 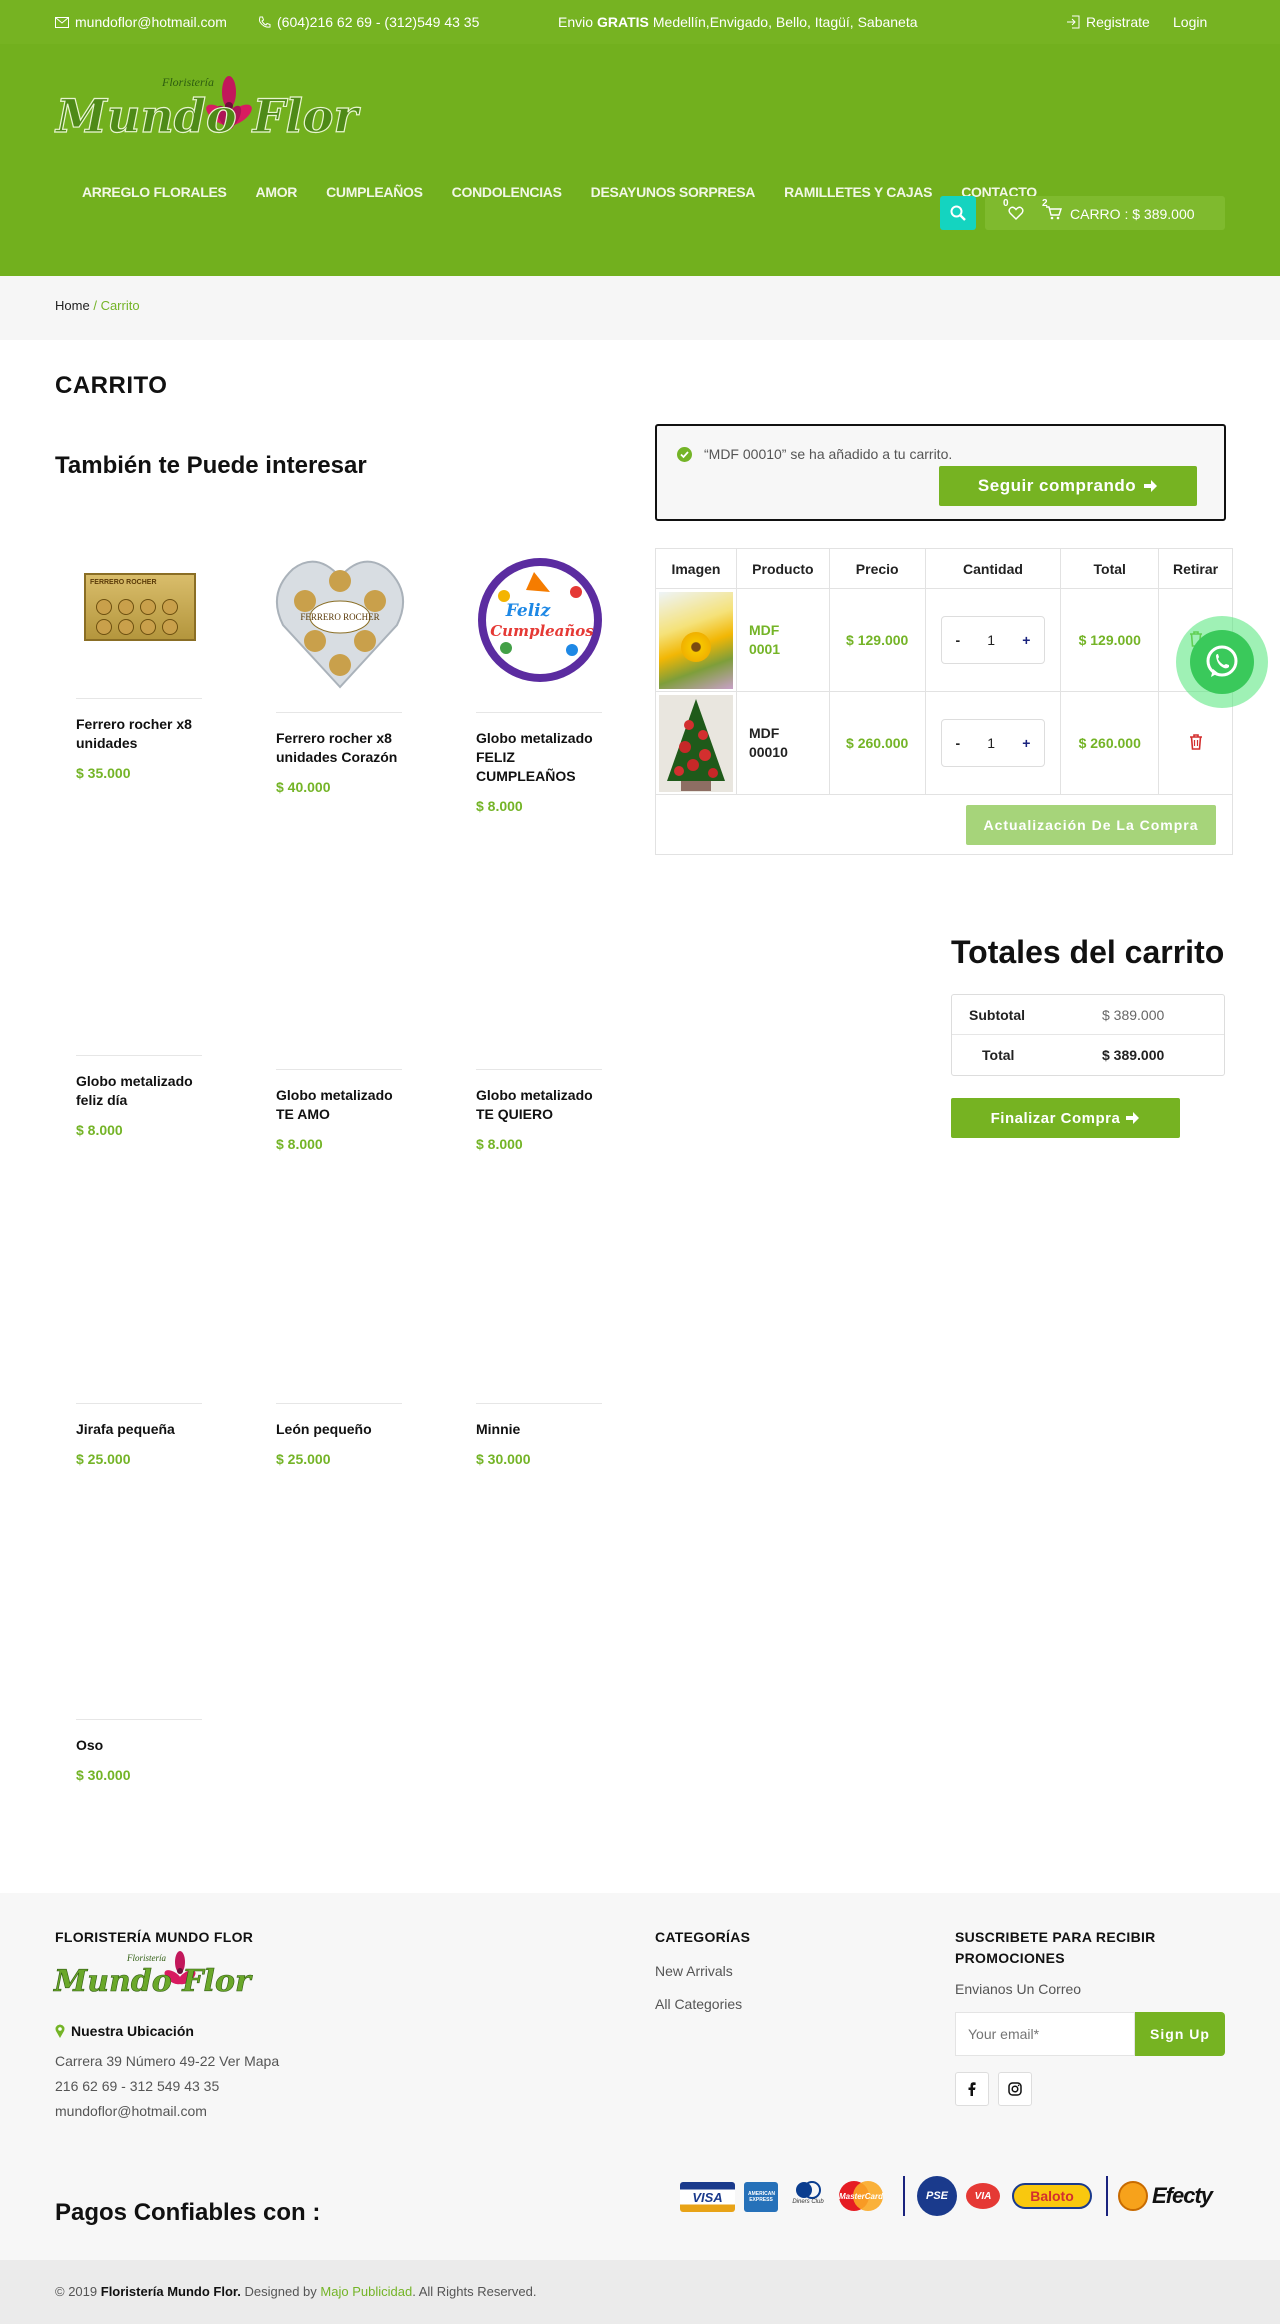 I want to click on product-name: Ferrero rocher x8 unidades, so click(x=139, y=734).